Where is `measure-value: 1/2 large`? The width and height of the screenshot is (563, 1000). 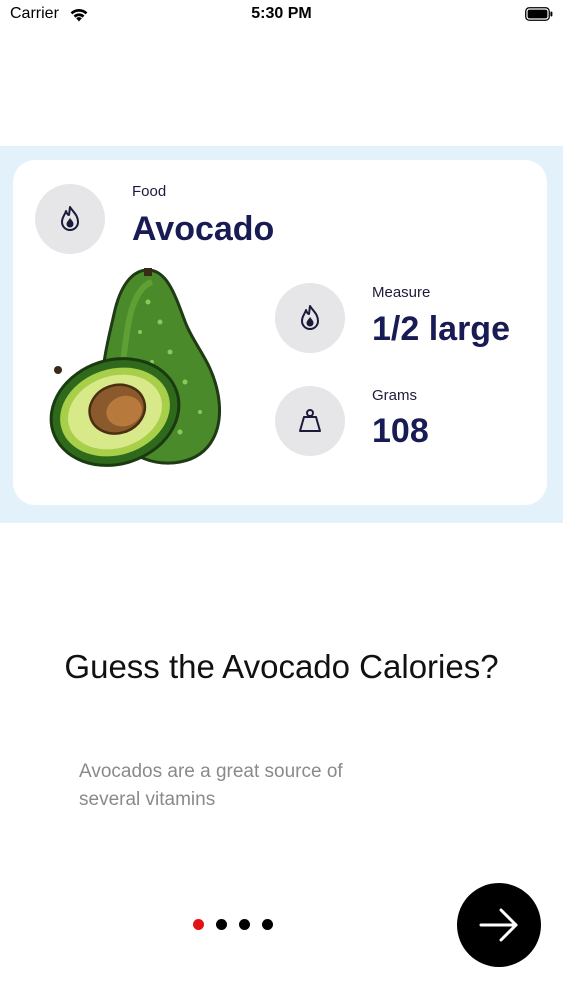 measure-value: 1/2 large is located at coordinates (441, 329).